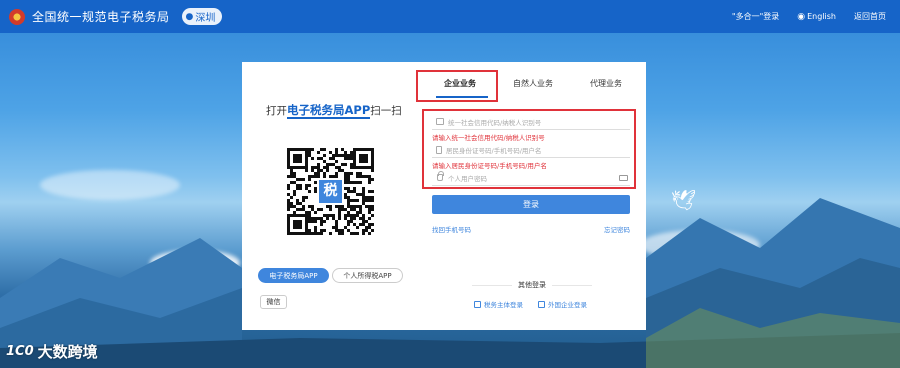 Image resolution: width=900 pixels, height=368 pixels. What do you see at coordinates (450, 16) in the screenshot?
I see `top-bar: 全国统一规范电子税务局 ● 深圳 "多合一"登录 ◉ English 返回首页` at bounding box center [450, 16].